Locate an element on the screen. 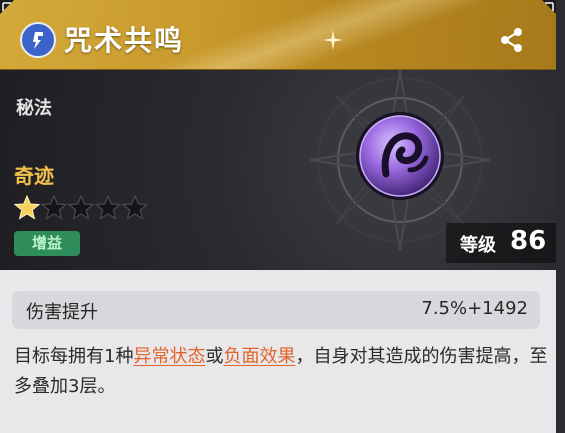  spell-scroll-icon is located at coordinates (38, 40).